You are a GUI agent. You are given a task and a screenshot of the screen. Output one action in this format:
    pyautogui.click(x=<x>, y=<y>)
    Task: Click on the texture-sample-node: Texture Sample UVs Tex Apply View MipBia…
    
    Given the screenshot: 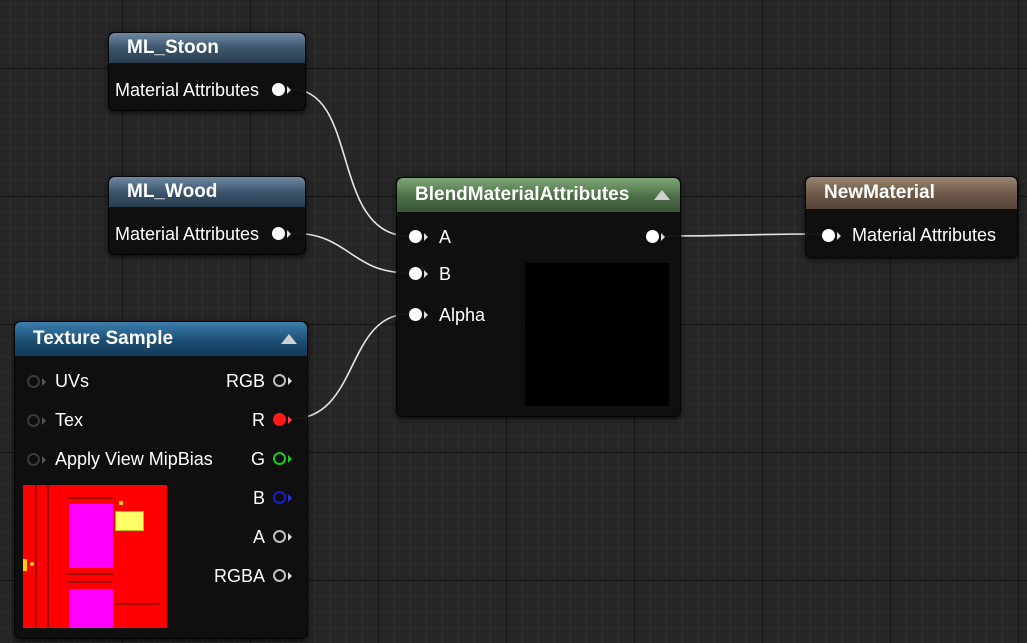 What is the action you would take?
    pyautogui.click(x=161, y=480)
    